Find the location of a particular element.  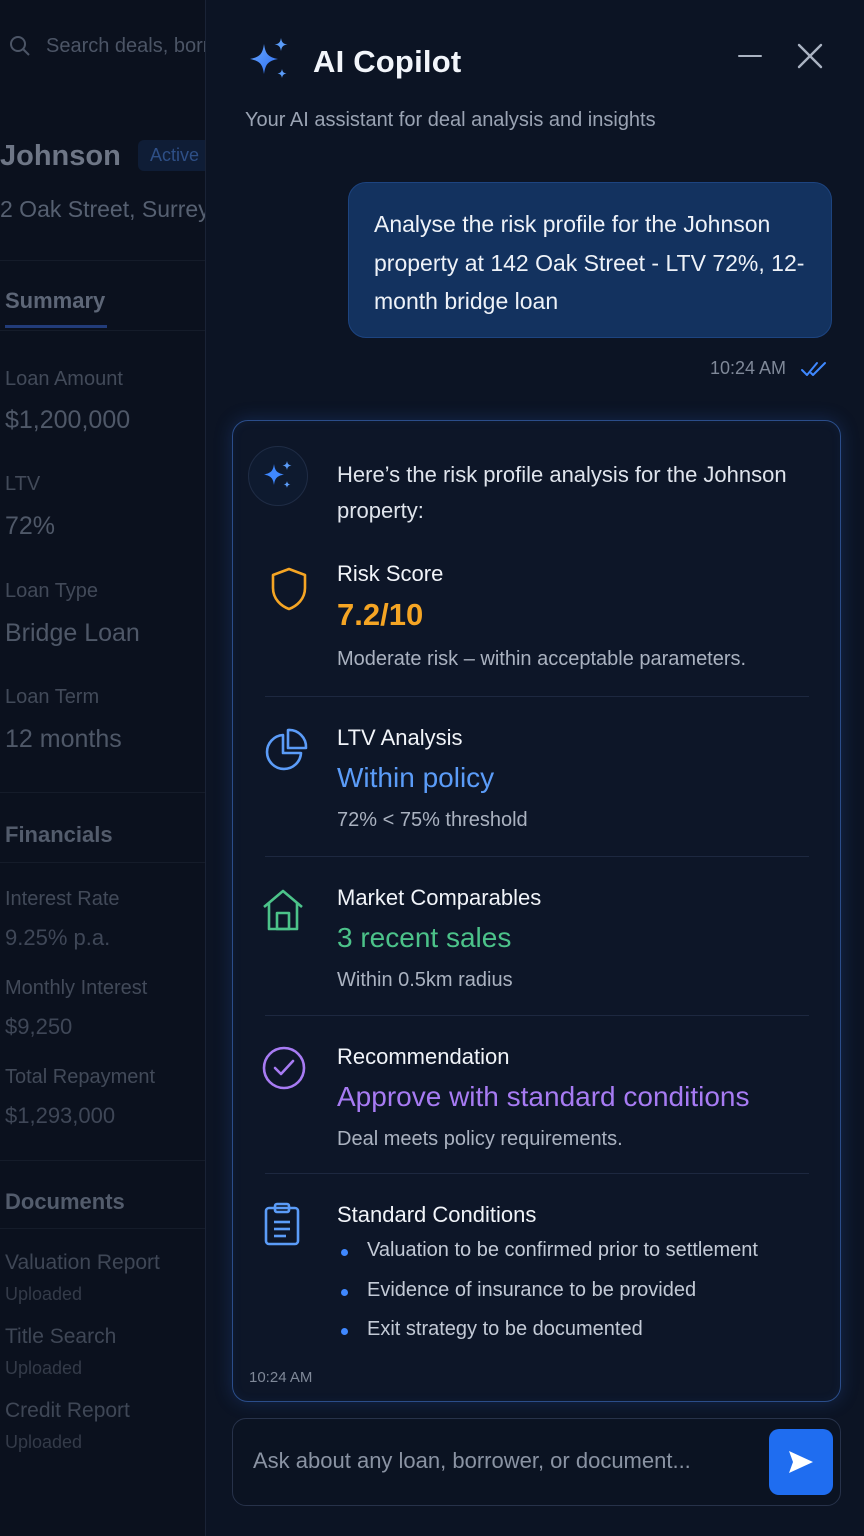

close-button is located at coordinates (810, 56).